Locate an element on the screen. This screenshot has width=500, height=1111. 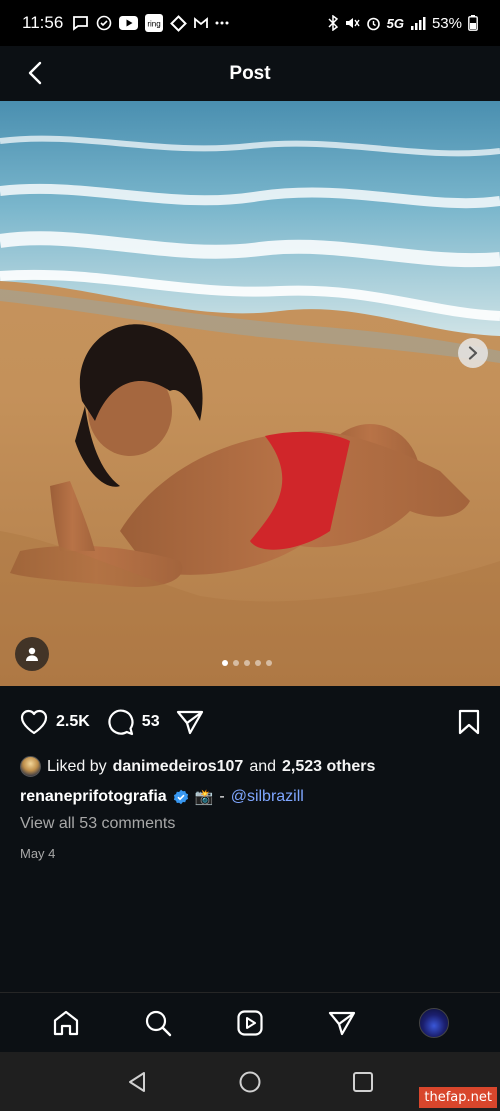
caption-mention-link: @silbrazill is located at coordinates (267, 797).